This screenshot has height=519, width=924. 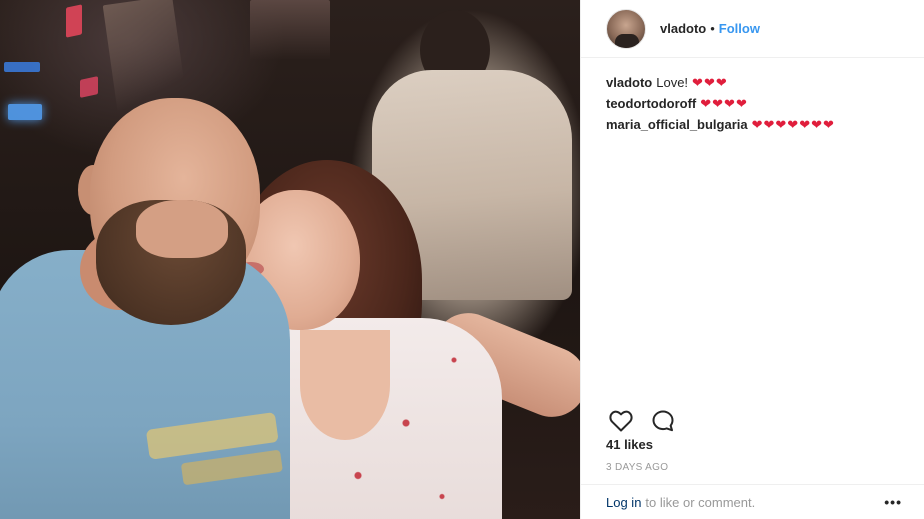 I want to click on post-header: vladoto • Follow, so click(x=752, y=29).